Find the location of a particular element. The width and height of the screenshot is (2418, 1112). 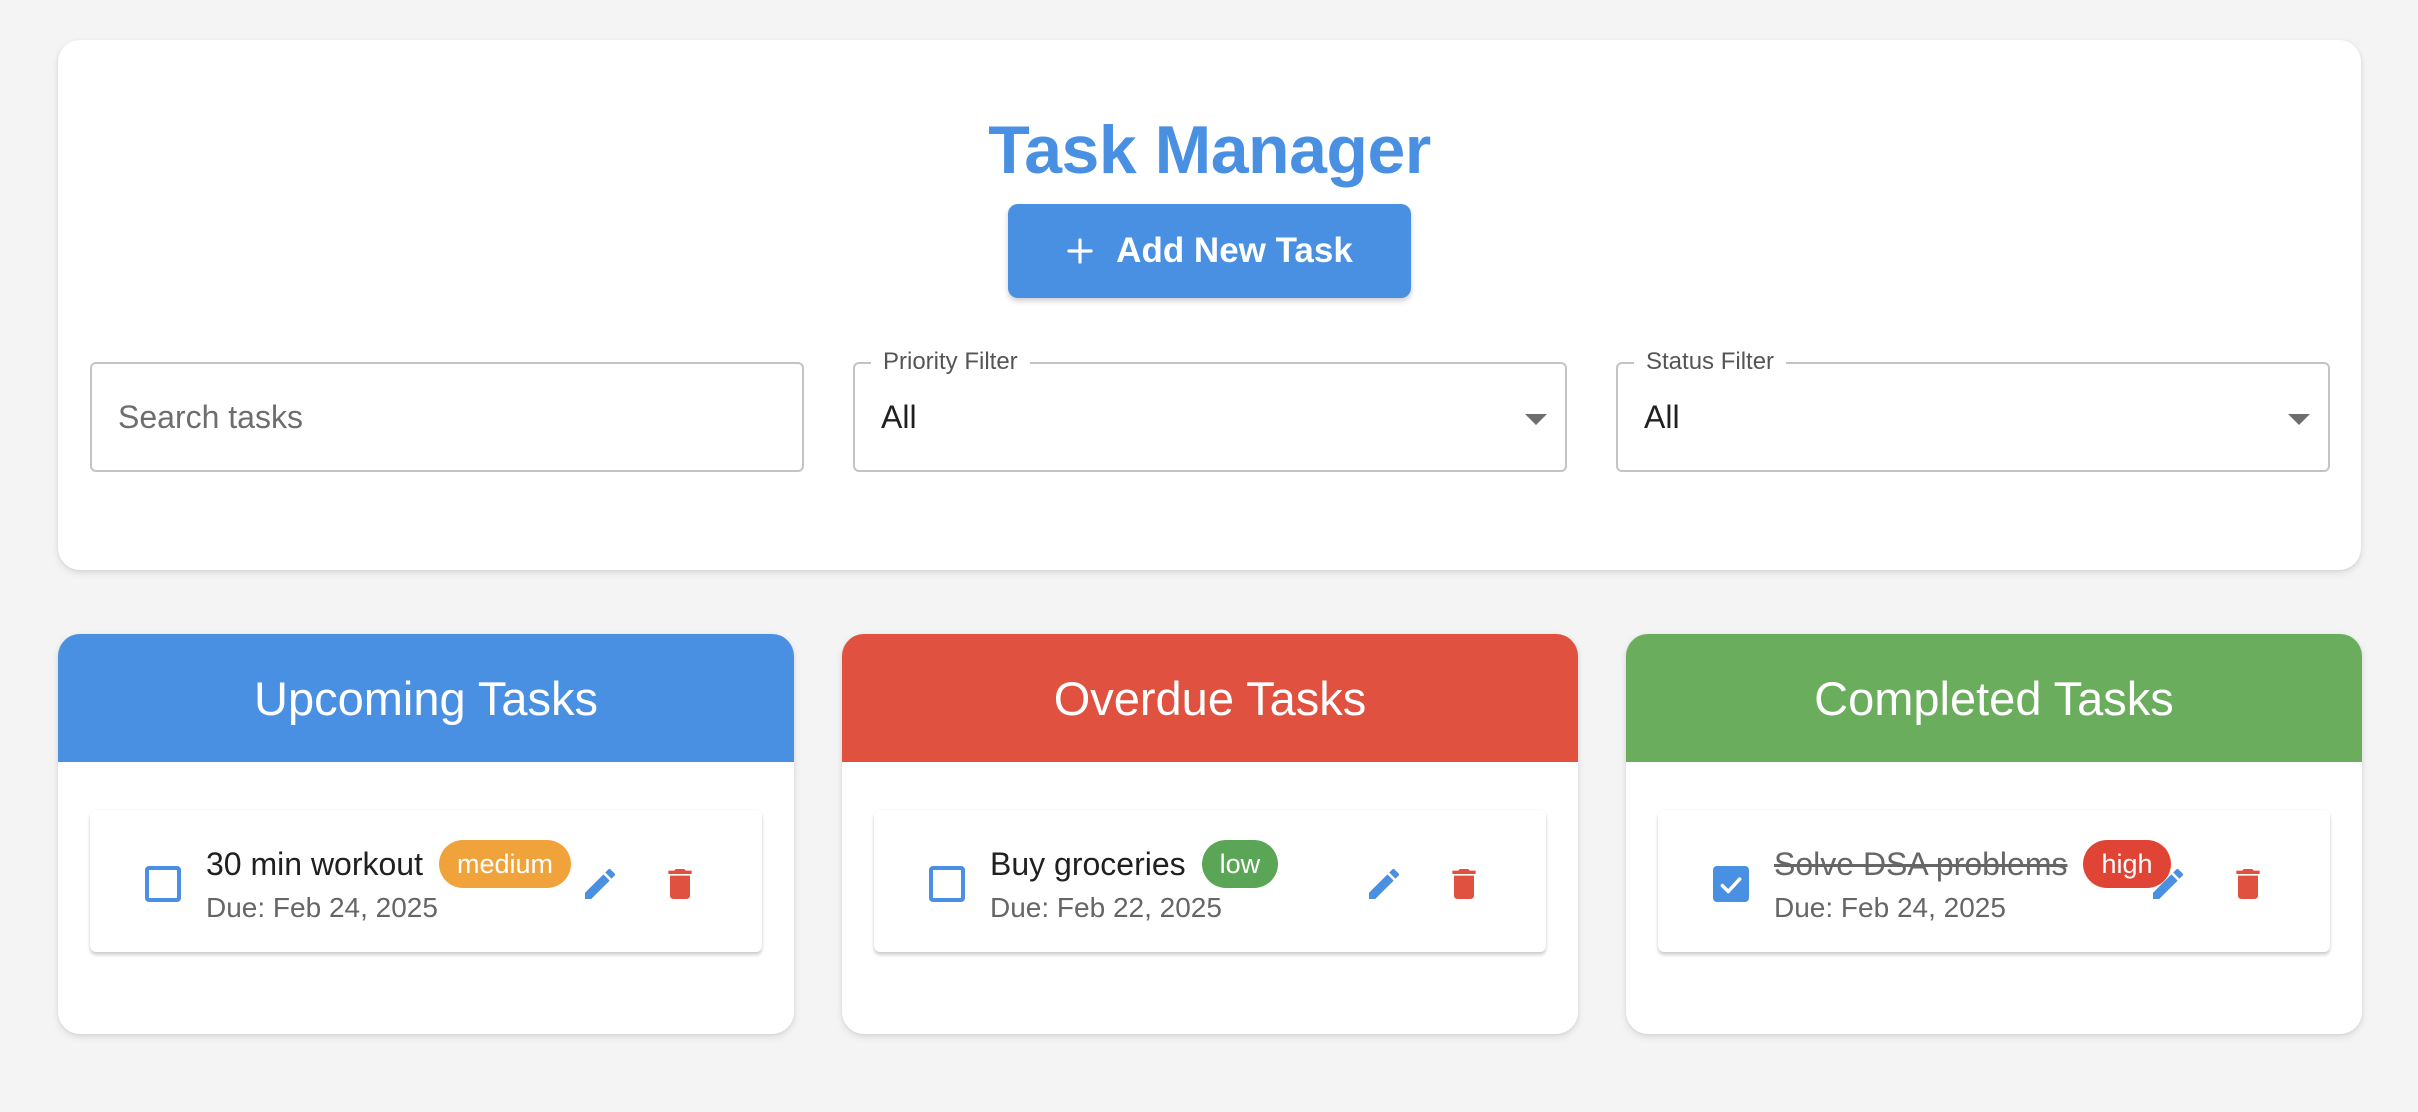

column-header-upcoming: Upcoming Tasks is located at coordinates (426, 698).